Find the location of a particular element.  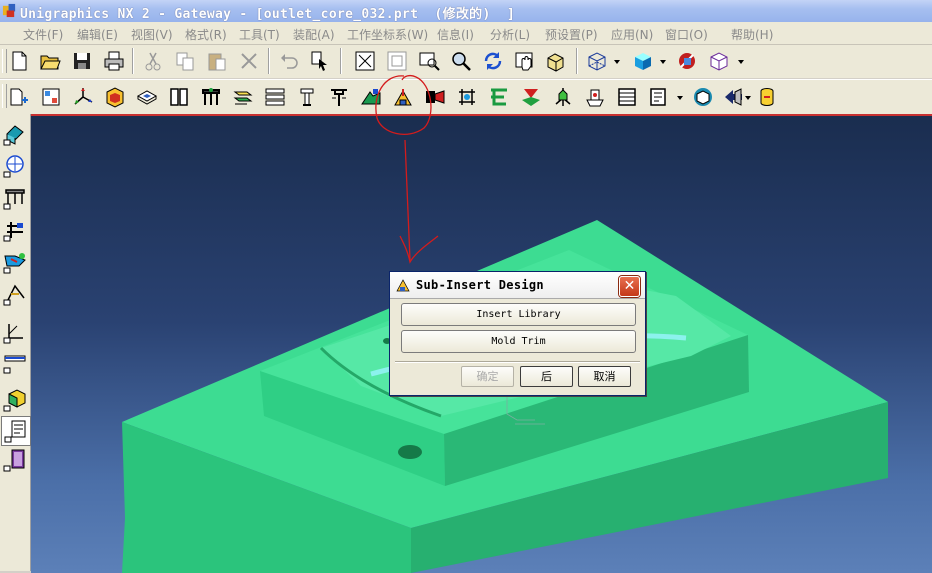

slider-lifter-button is located at coordinates (371, 97).